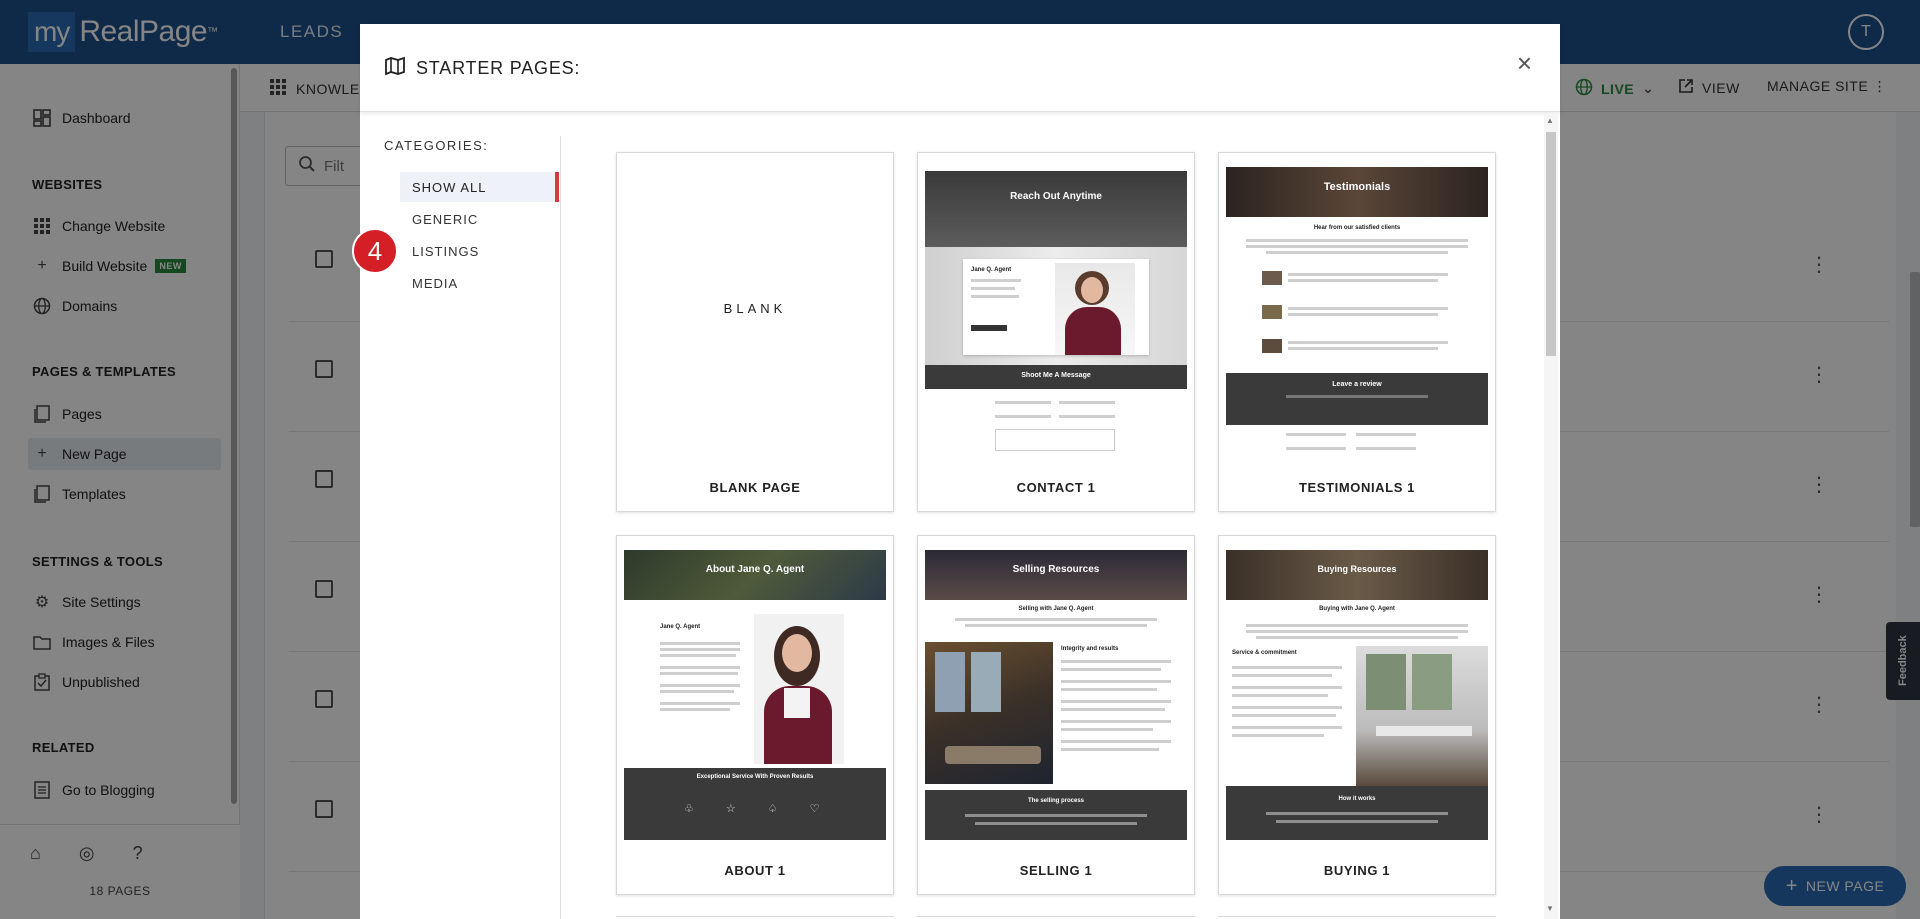 The width and height of the screenshot is (1920, 919). What do you see at coordinates (1357, 487) in the screenshot?
I see `template-title: TESTIMONIALS 1` at bounding box center [1357, 487].